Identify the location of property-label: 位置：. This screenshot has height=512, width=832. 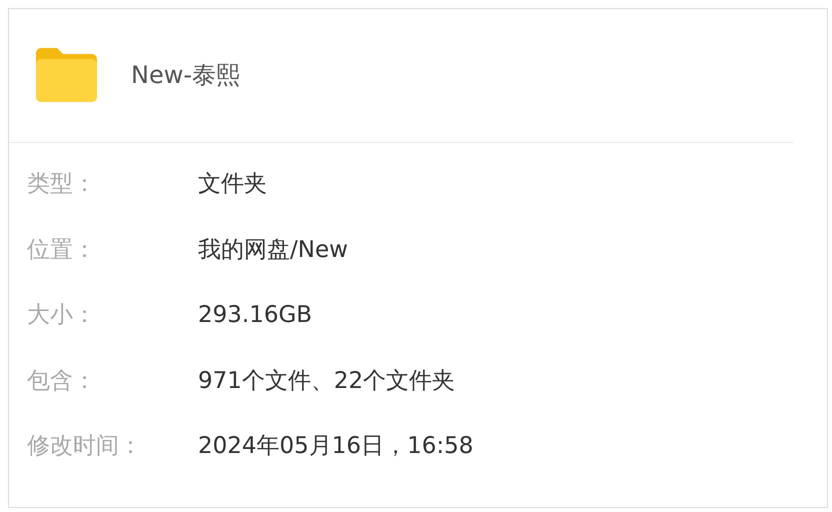
(62, 250).